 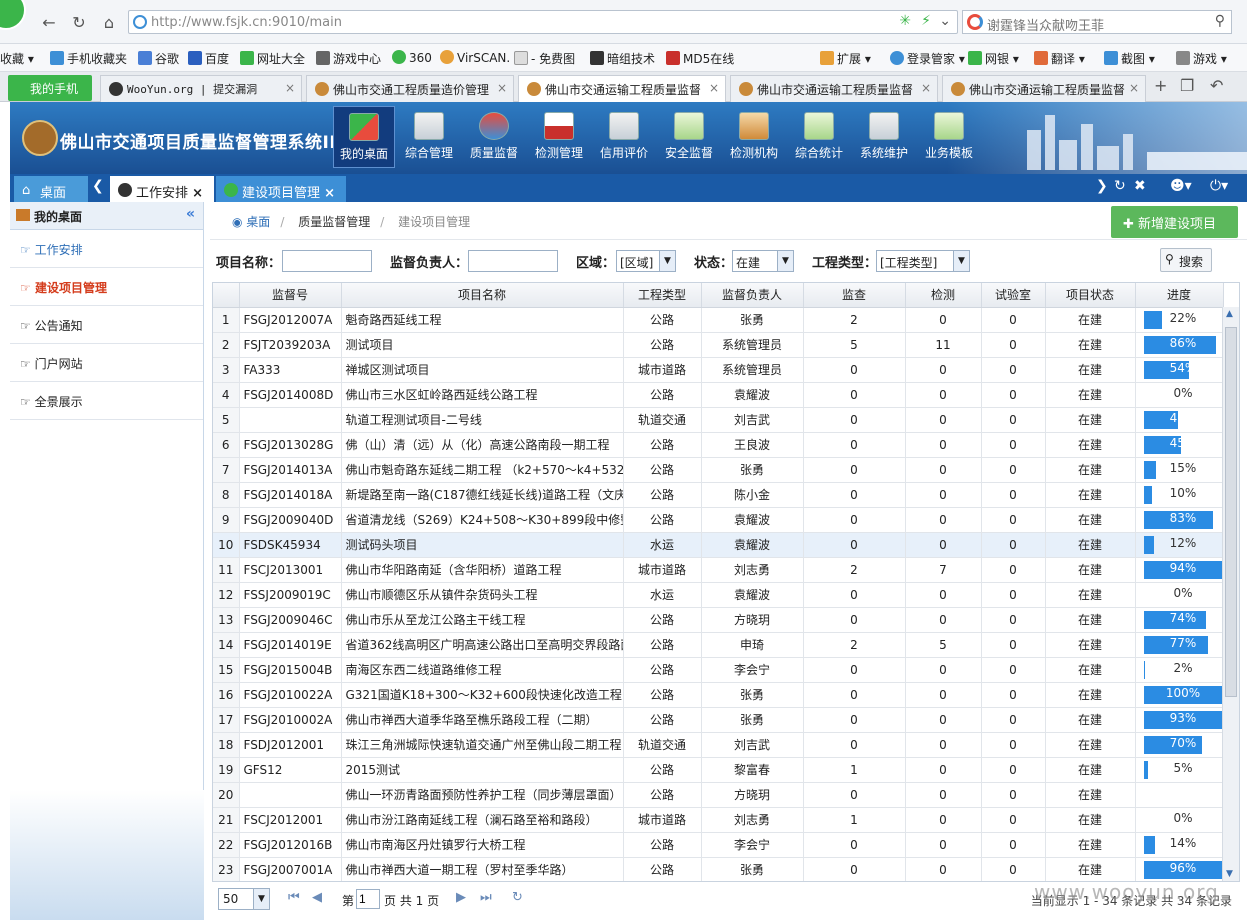 What do you see at coordinates (689, 137) in the screenshot?
I see `menu-safety: 安全监督` at bounding box center [689, 137].